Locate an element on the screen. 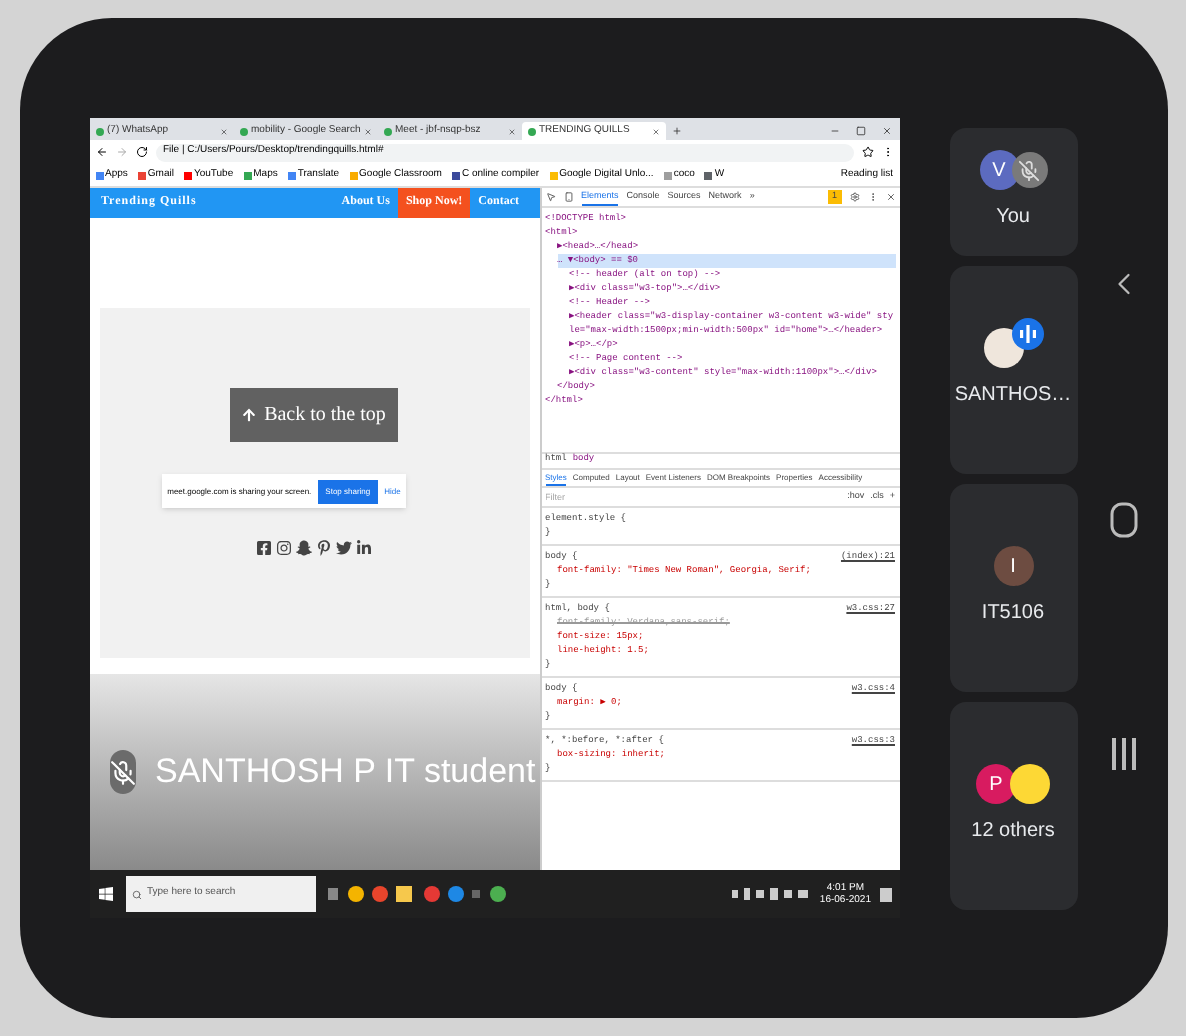 The height and width of the screenshot is (1036, 1186). inspect-icon is located at coordinates (550, 197).